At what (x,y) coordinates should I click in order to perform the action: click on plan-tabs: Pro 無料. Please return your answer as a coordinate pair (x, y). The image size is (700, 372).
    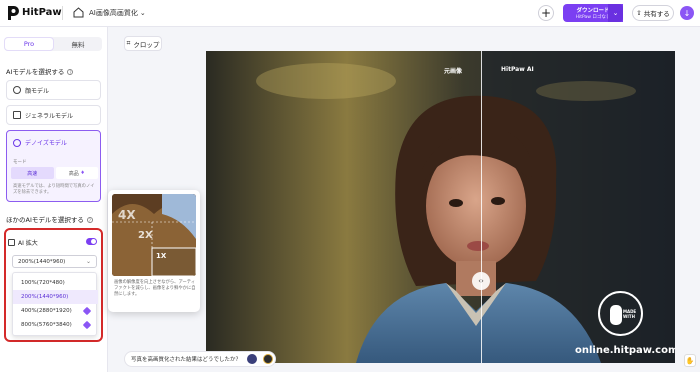
    Looking at the image, I should click on (53, 44).